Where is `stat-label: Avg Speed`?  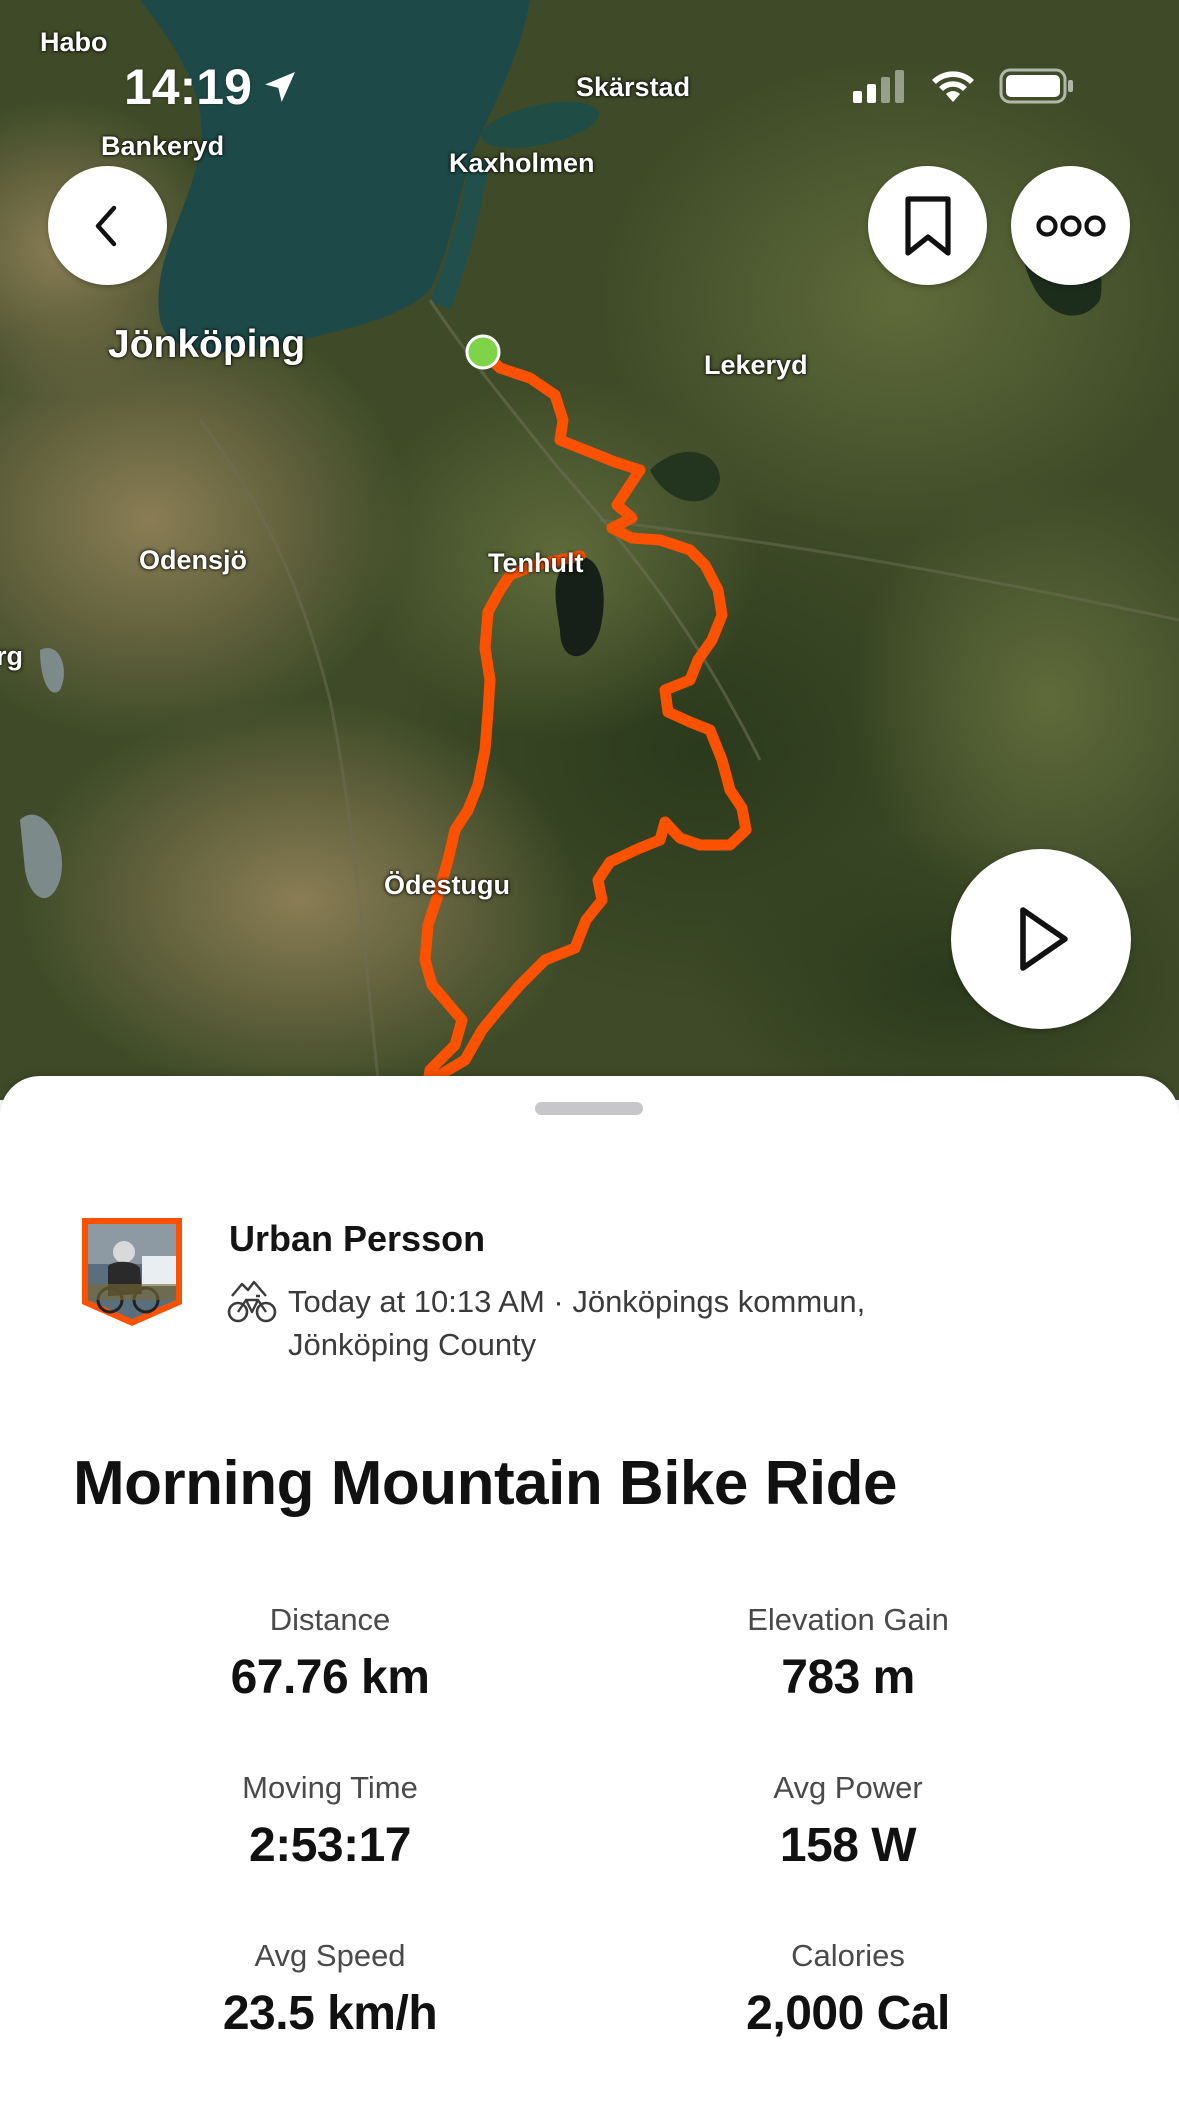
stat-label: Avg Speed is located at coordinates (330, 1955).